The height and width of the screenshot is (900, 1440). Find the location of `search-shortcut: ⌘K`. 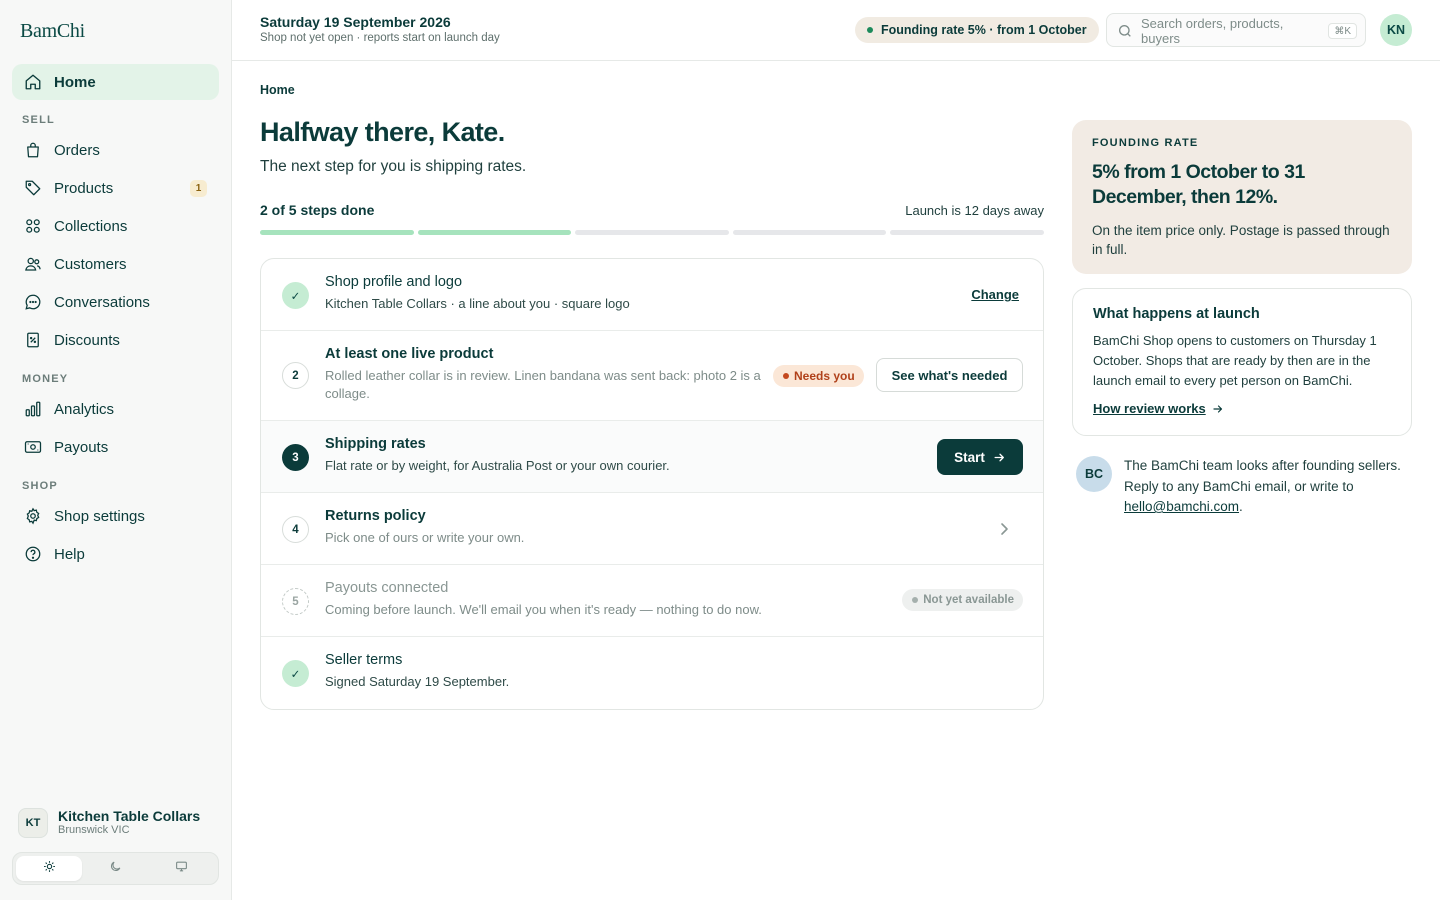

search-shortcut: ⌘K is located at coordinates (1342, 31).